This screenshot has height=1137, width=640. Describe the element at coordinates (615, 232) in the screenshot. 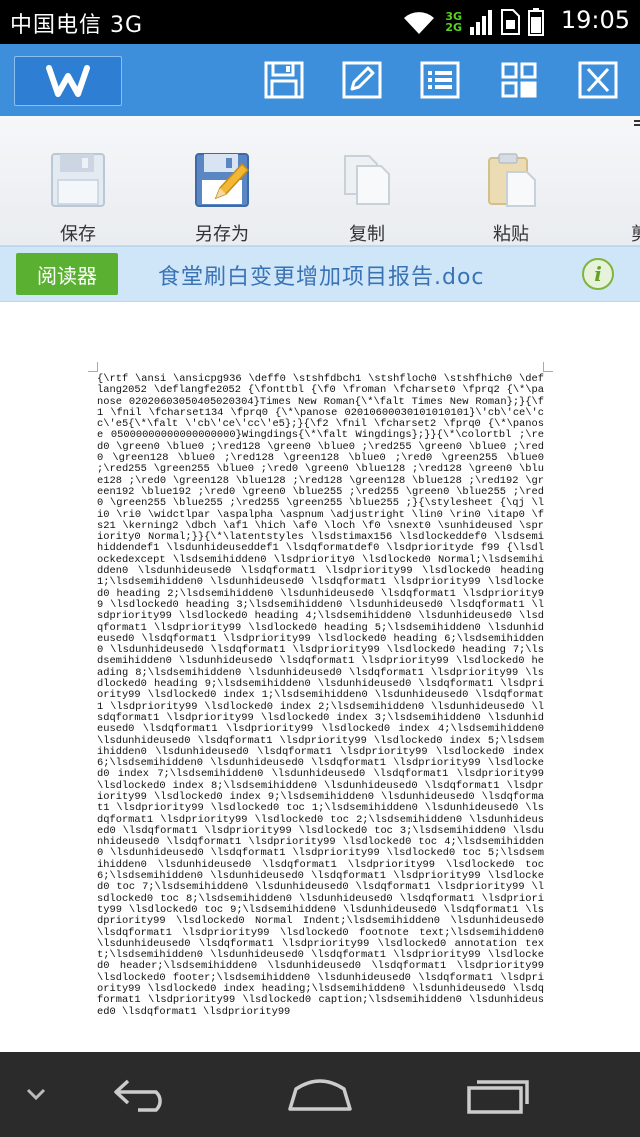

I see `ribbon-cut-label: 剪` at that location.